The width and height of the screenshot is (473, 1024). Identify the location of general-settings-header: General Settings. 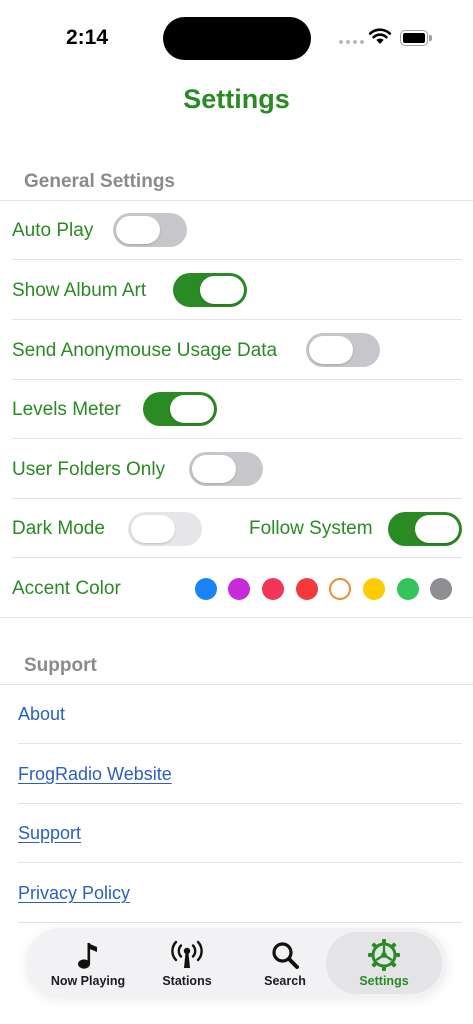
(99, 181).